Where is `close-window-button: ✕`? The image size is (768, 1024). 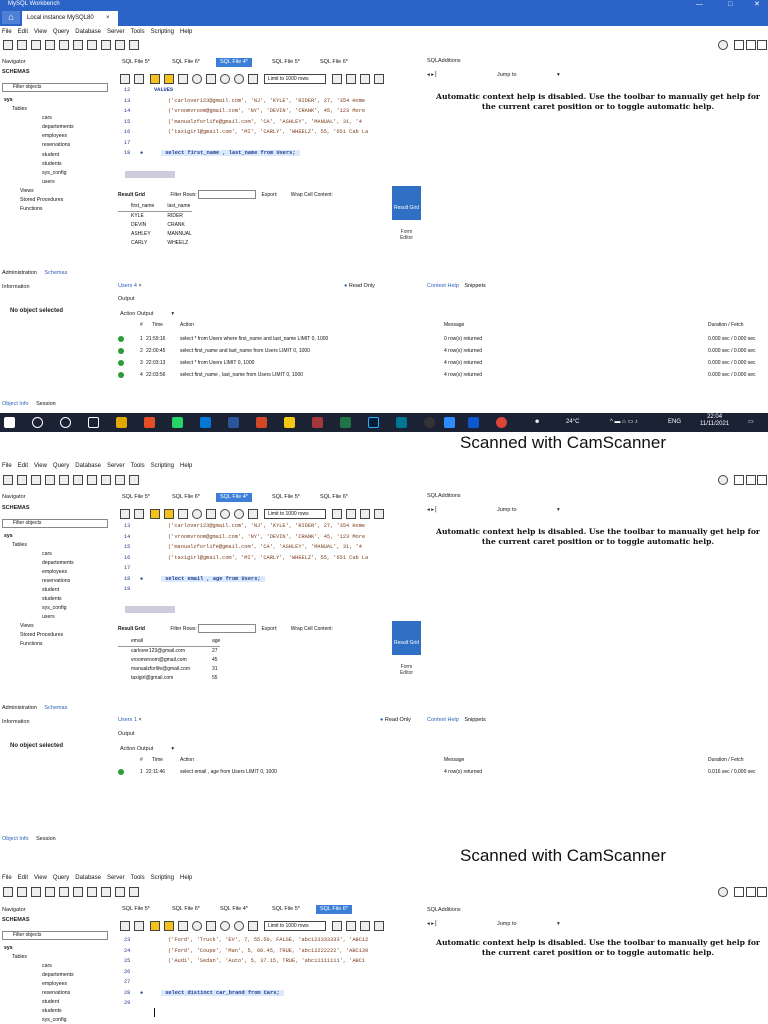
close-window-button: ✕ is located at coordinates (757, 4).